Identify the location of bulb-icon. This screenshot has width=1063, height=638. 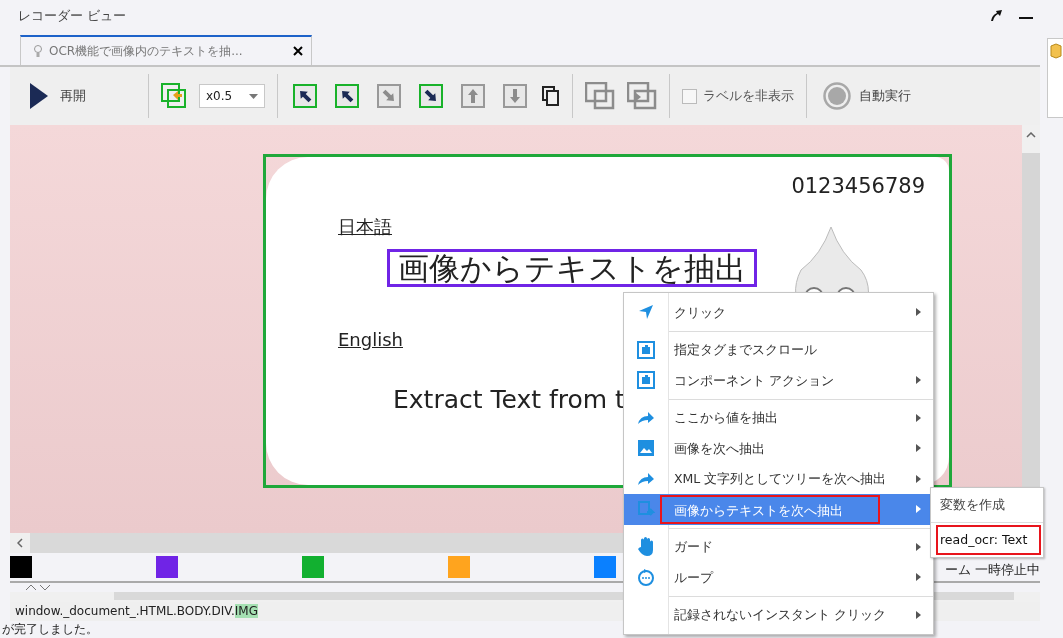
(38, 51).